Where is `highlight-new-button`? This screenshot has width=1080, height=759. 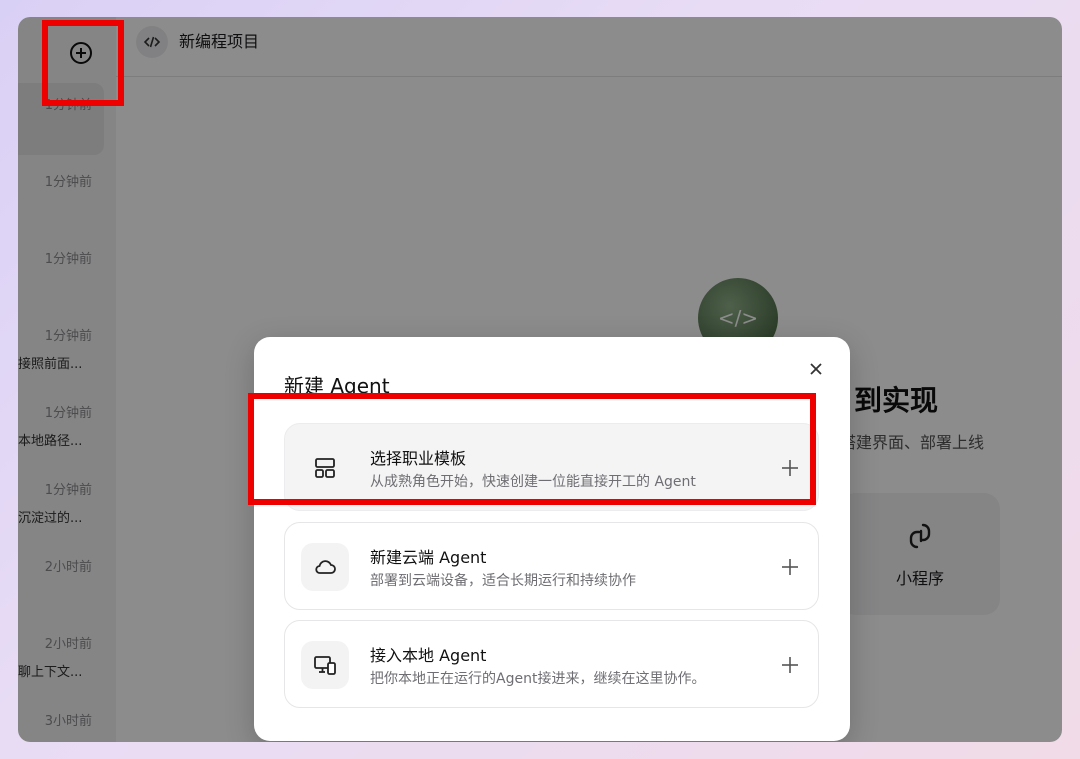 highlight-new-button is located at coordinates (83, 63).